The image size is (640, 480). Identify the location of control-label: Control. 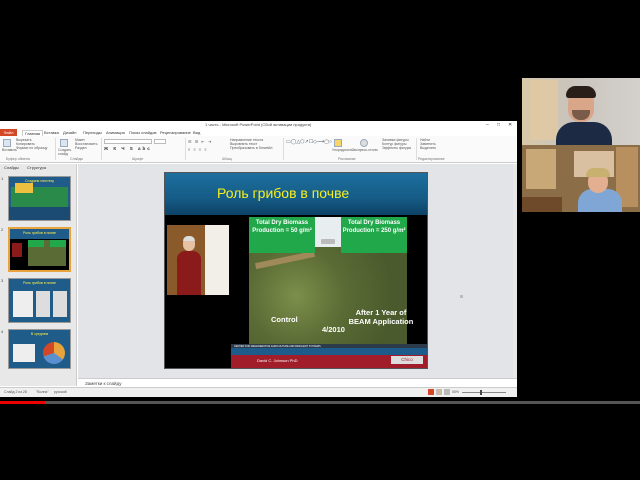
(284, 319).